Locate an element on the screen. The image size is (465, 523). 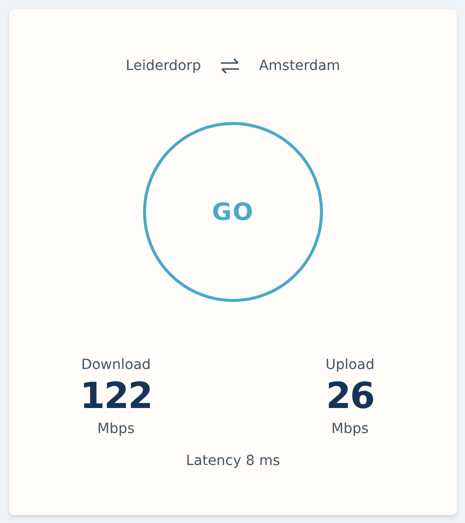
stat-label: Download is located at coordinates (116, 365).